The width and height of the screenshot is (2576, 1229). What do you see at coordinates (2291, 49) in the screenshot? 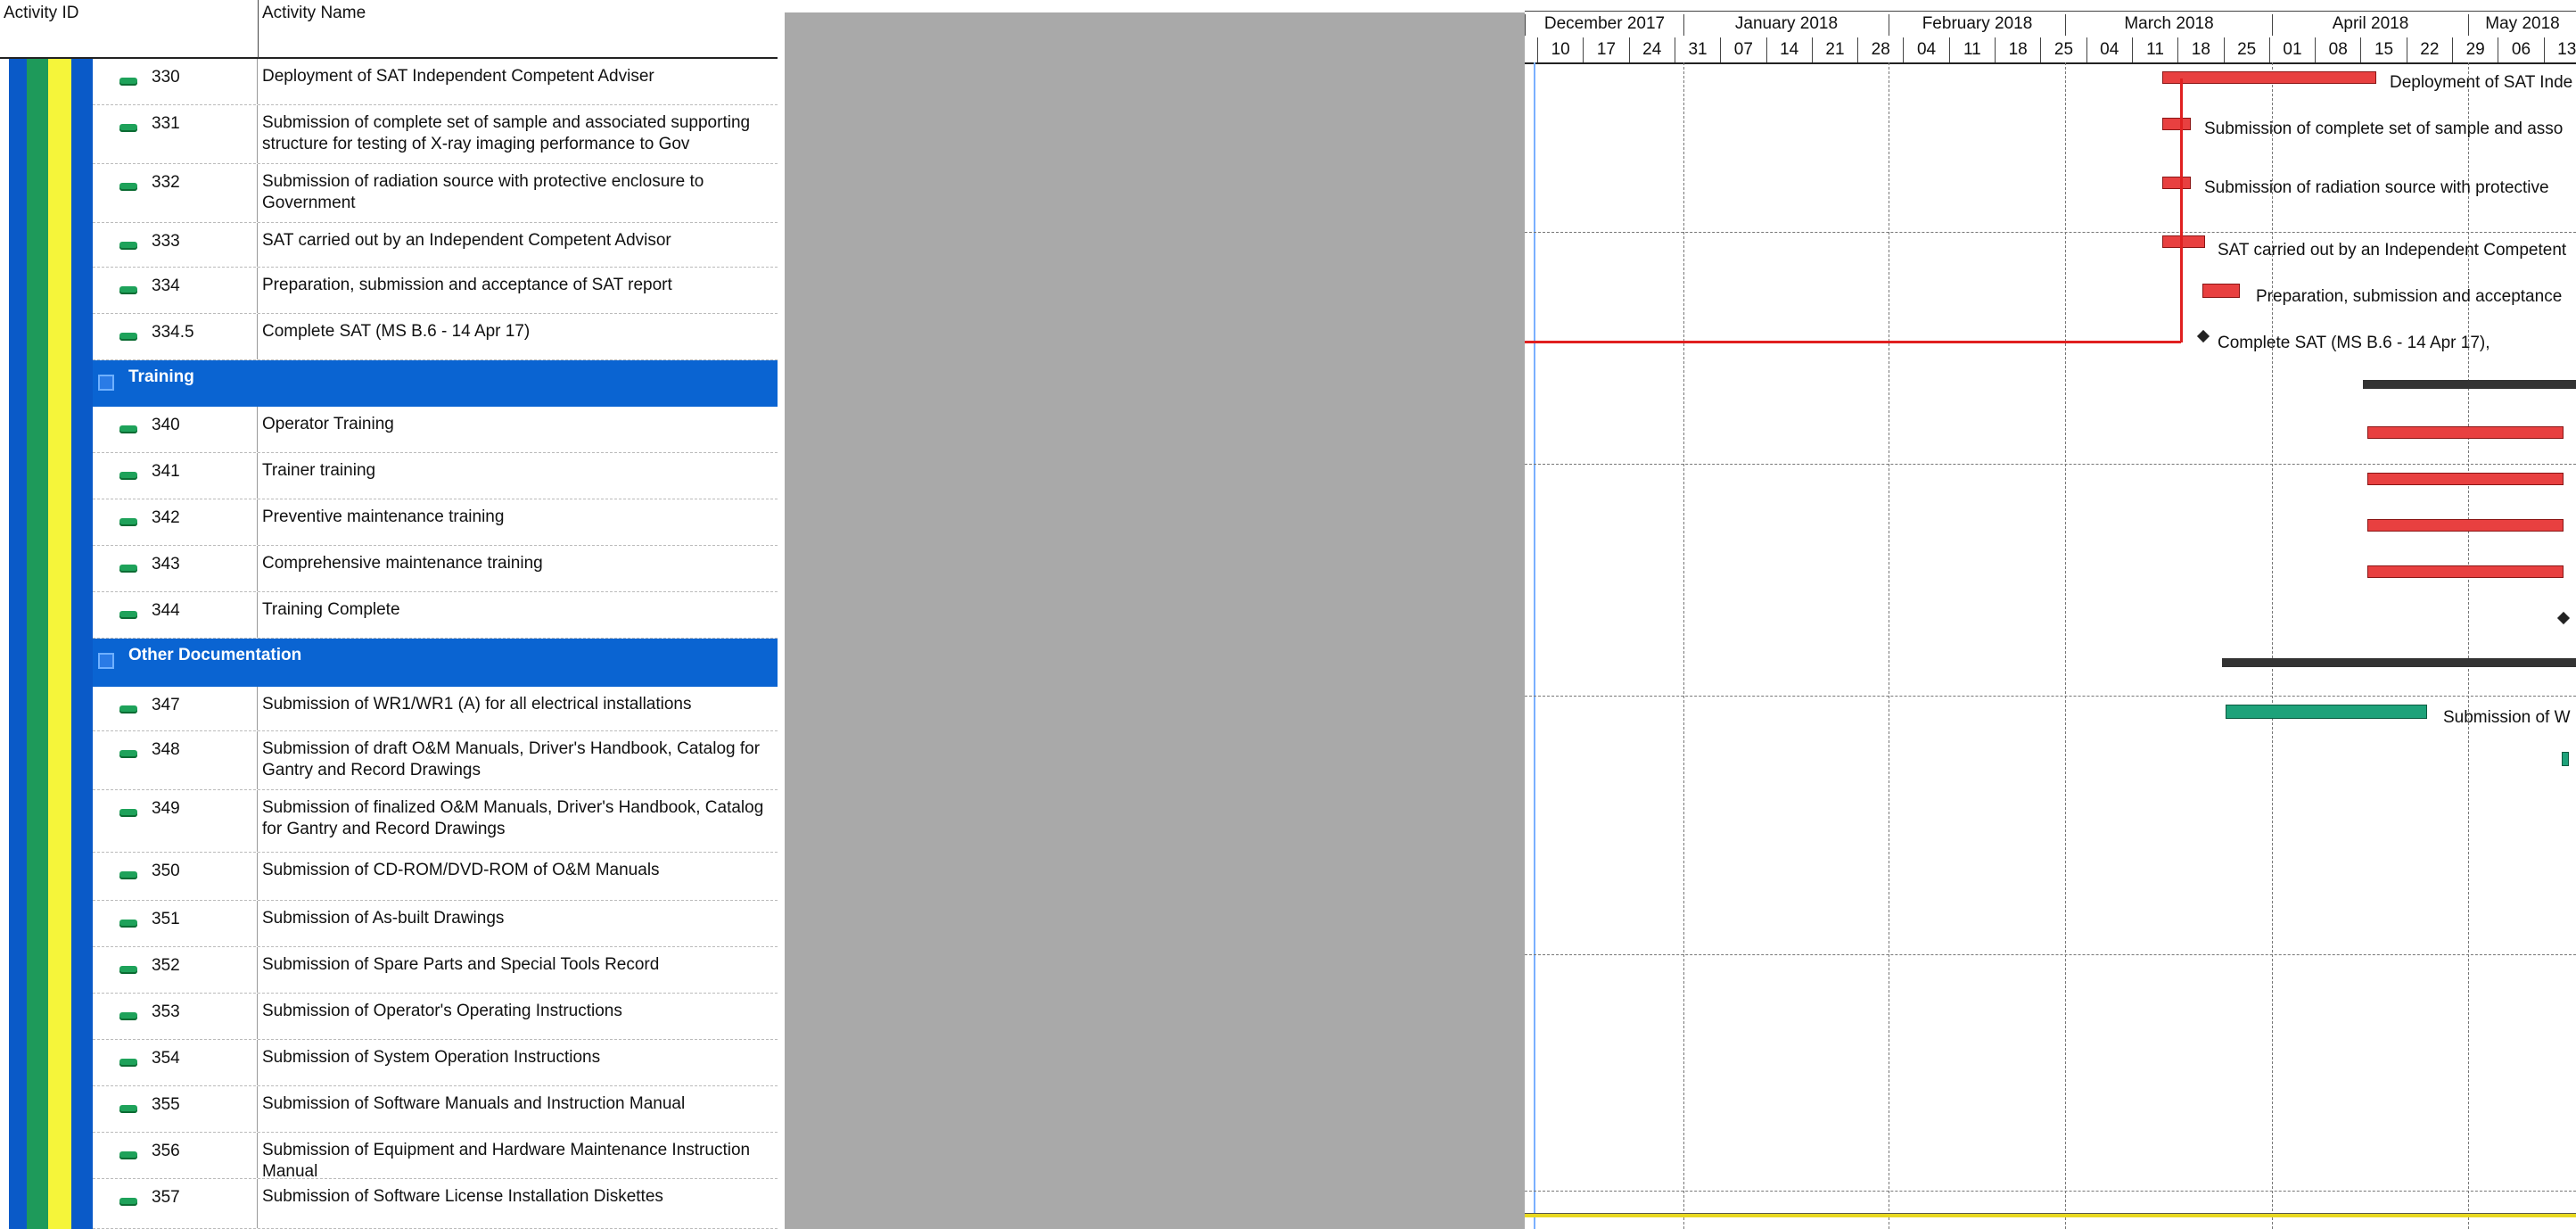
I see `timeline-day: 01` at bounding box center [2291, 49].